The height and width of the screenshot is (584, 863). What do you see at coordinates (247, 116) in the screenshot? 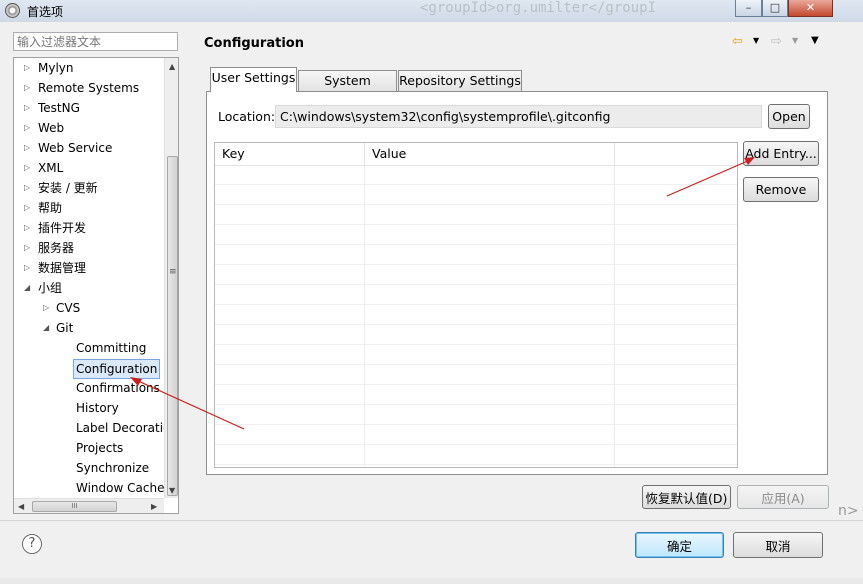
I see `location-label: Location:` at bounding box center [247, 116].